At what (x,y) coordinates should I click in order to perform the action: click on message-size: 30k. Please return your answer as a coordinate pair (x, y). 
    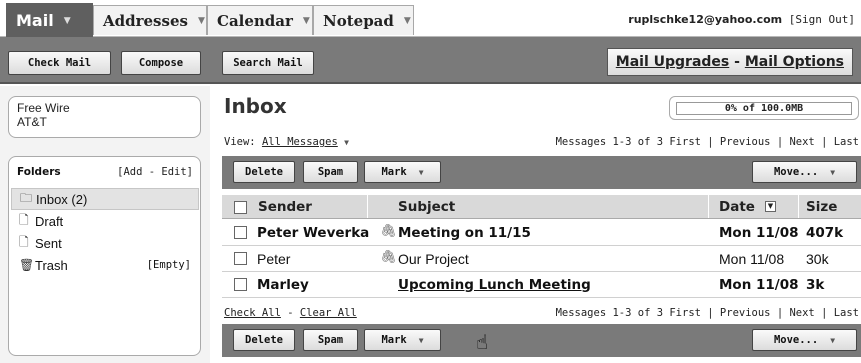
    Looking at the image, I should click on (817, 258).